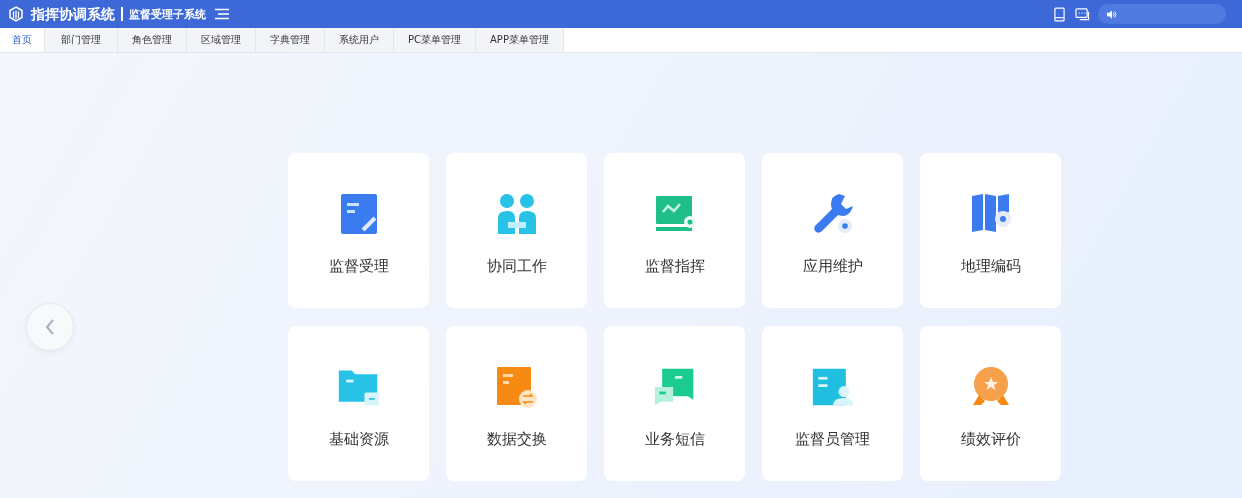 Image resolution: width=1242 pixels, height=498 pixels. What do you see at coordinates (222, 14) in the screenshot?
I see `menu-icon` at bounding box center [222, 14].